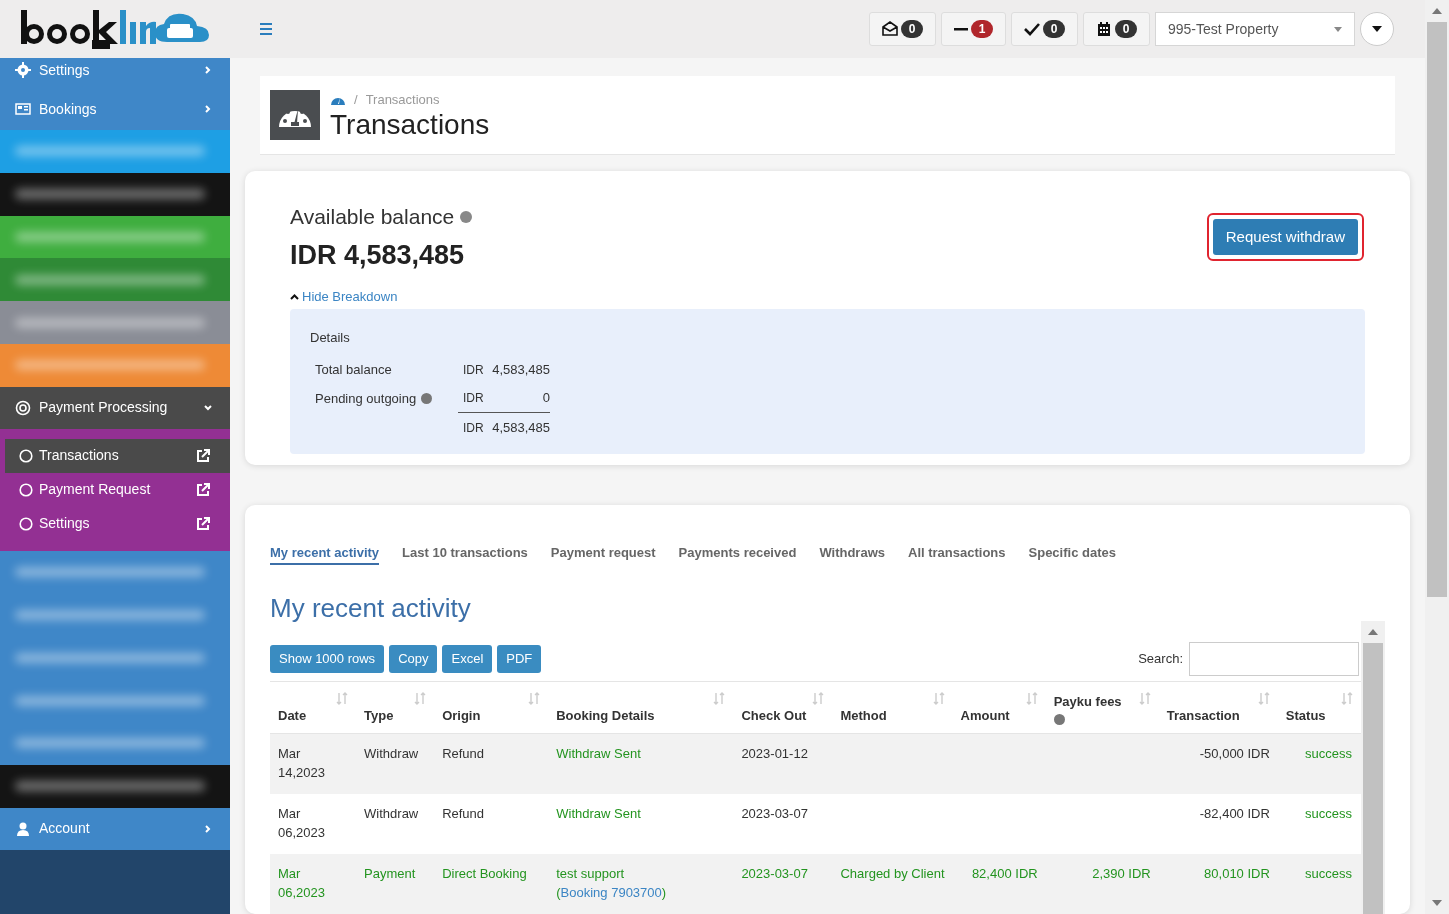 The width and height of the screenshot is (1449, 914). What do you see at coordinates (603, 553) in the screenshot?
I see `tab: Payment request` at bounding box center [603, 553].